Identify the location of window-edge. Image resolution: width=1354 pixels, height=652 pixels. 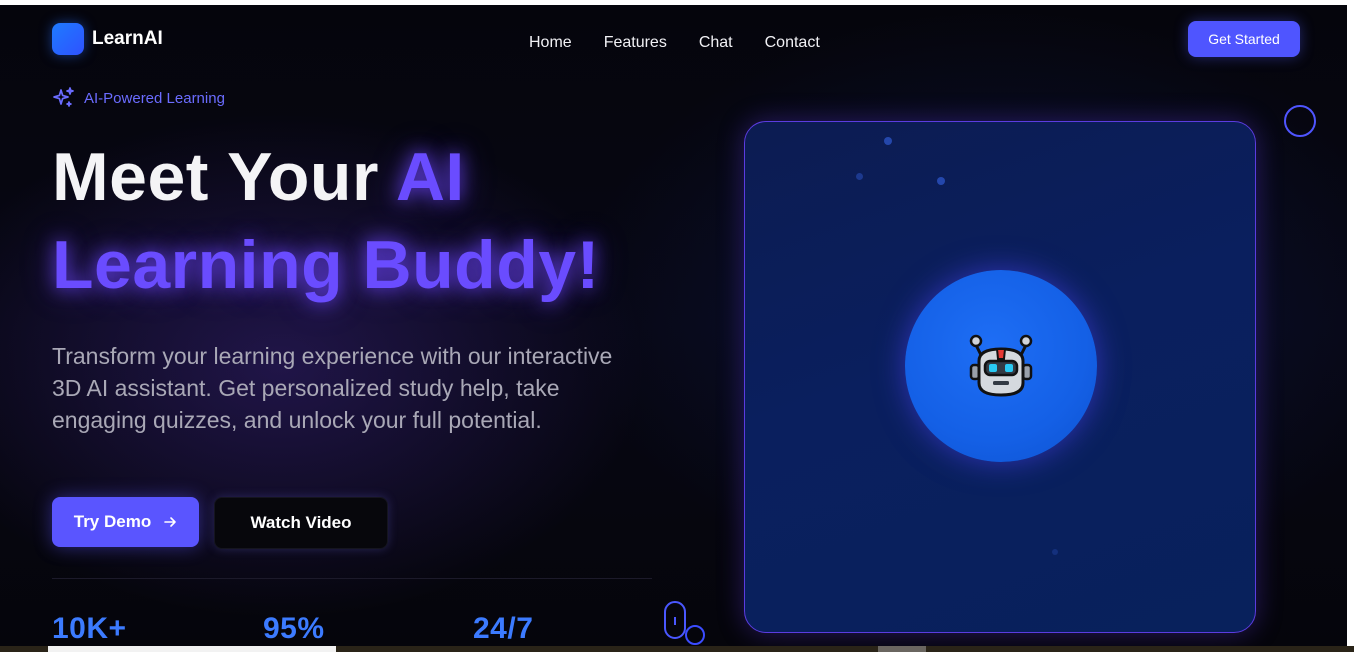
(1350, 325).